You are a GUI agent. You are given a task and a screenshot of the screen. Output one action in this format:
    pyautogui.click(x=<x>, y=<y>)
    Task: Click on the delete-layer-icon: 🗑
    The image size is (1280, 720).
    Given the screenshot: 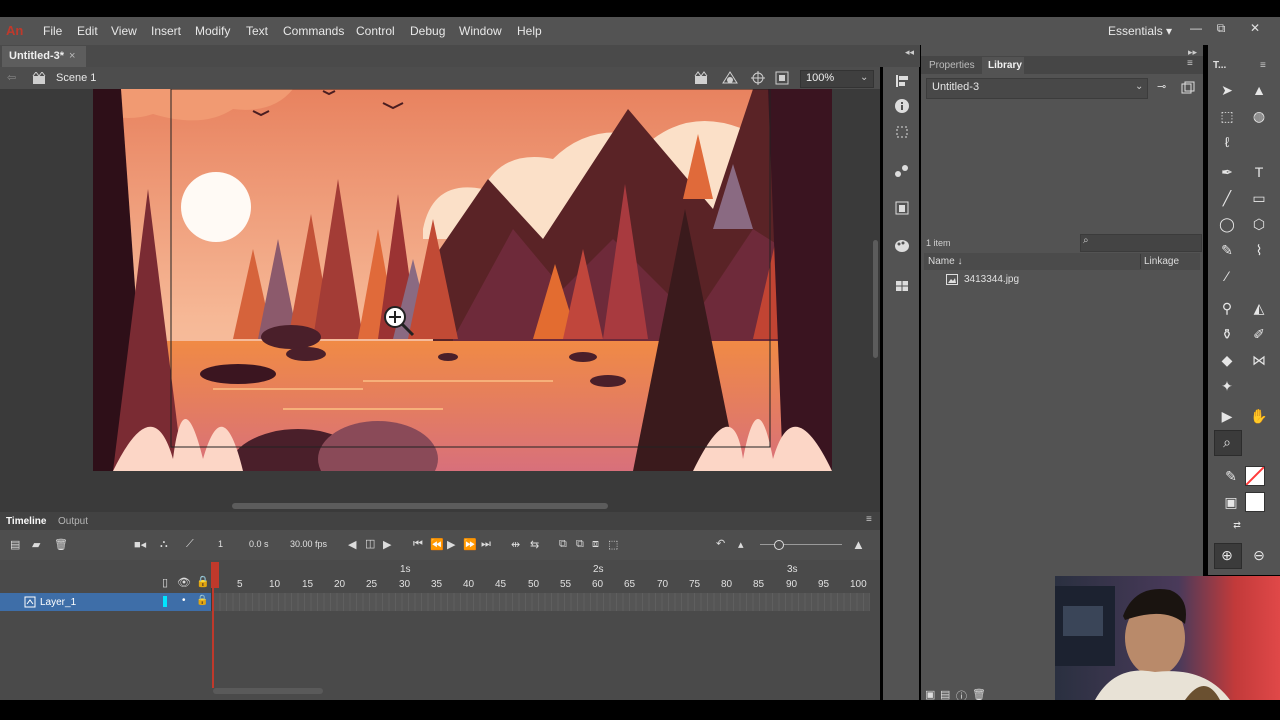 What is the action you would take?
    pyautogui.click(x=61, y=544)
    